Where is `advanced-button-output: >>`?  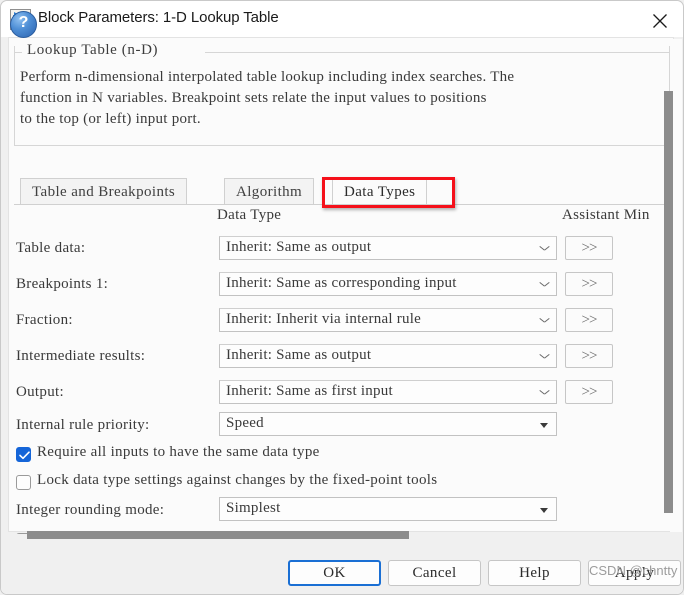 advanced-button-output: >> is located at coordinates (589, 392).